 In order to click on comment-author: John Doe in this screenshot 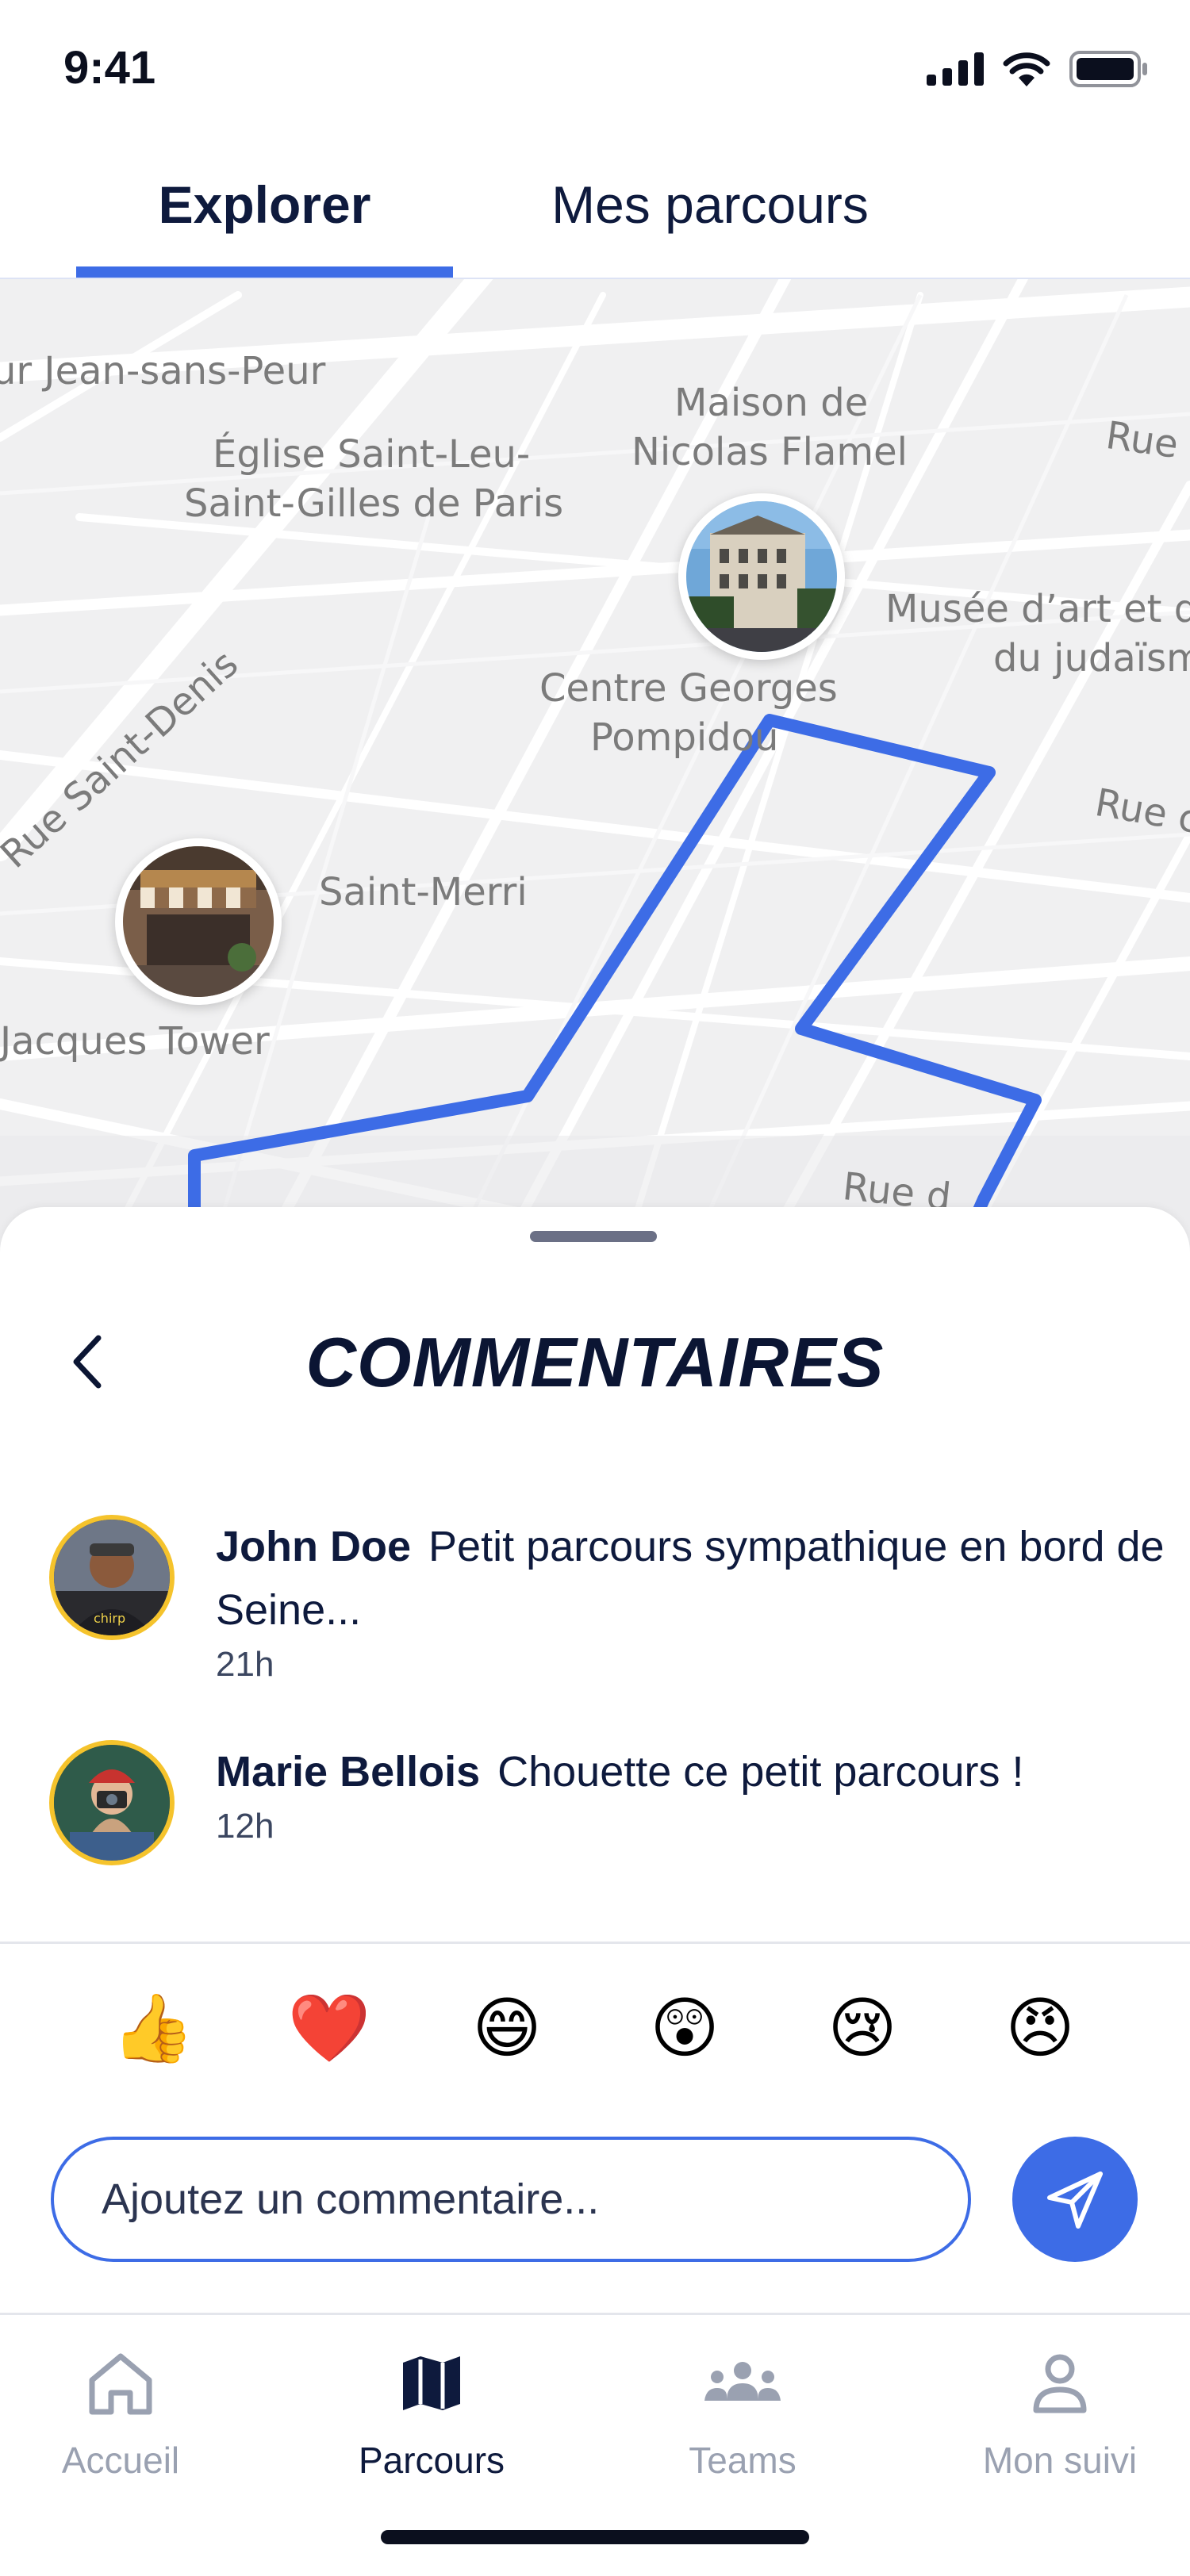, I will do `click(313, 1547)`.